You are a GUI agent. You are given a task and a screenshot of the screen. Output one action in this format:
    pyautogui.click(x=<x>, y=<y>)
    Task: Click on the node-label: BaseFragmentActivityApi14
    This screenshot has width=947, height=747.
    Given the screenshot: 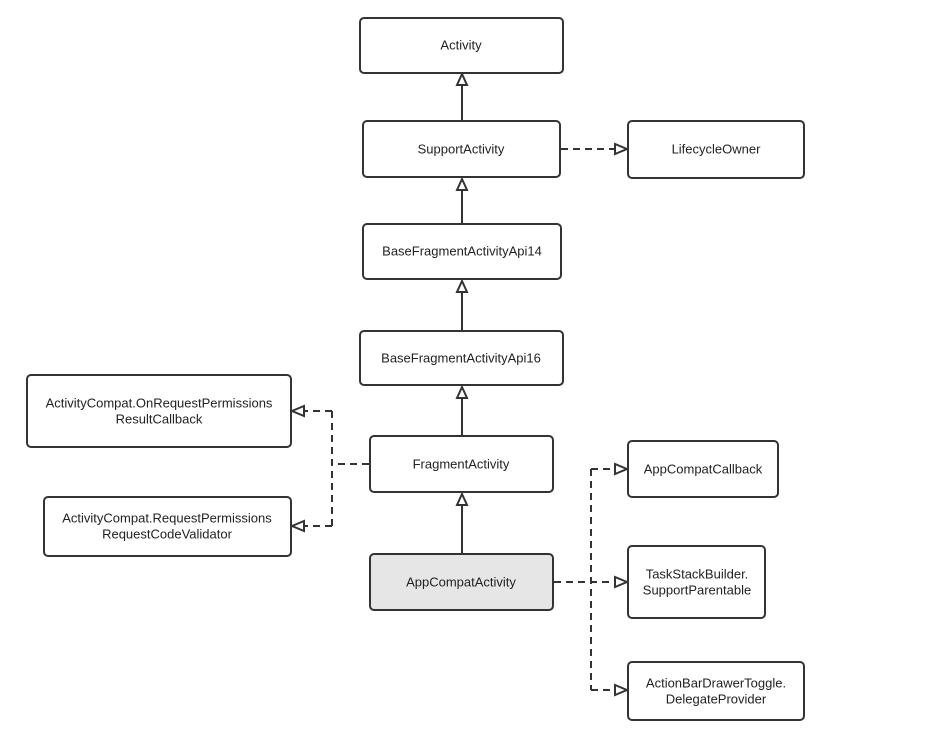 What is the action you would take?
    pyautogui.click(x=462, y=250)
    